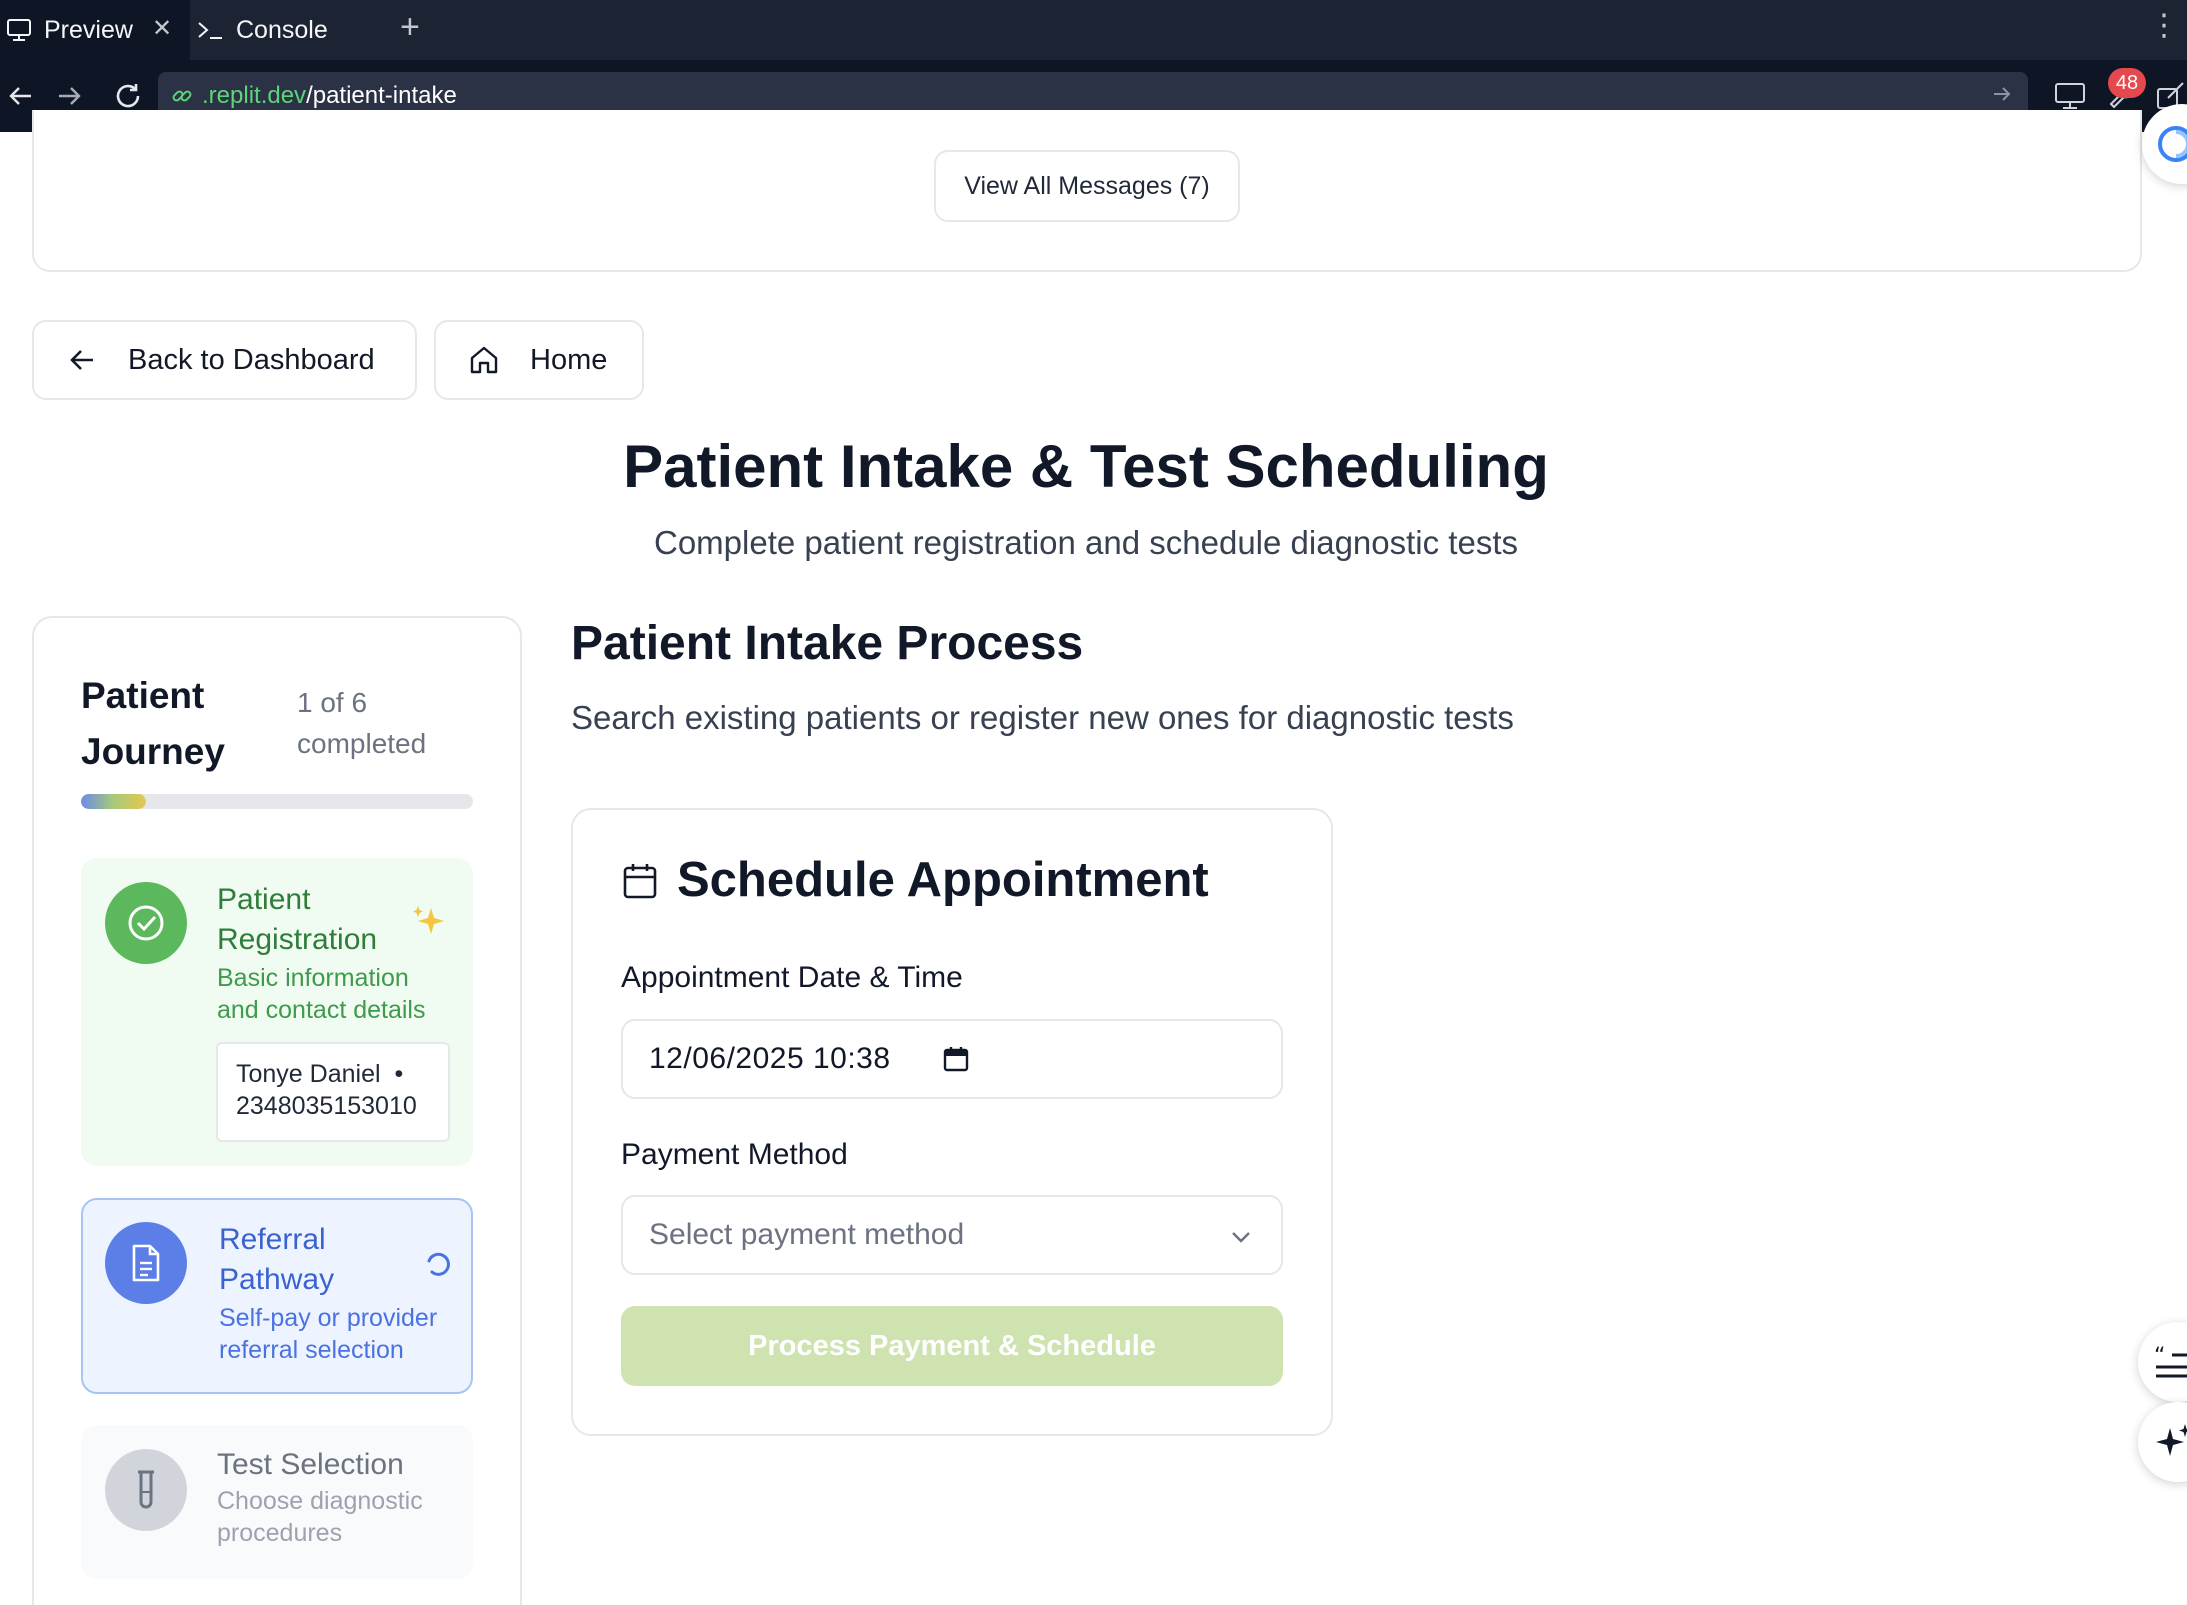 The width and height of the screenshot is (2187, 1605). Describe the element at coordinates (2002, 96) in the screenshot. I see `go-arrow-icon` at that location.